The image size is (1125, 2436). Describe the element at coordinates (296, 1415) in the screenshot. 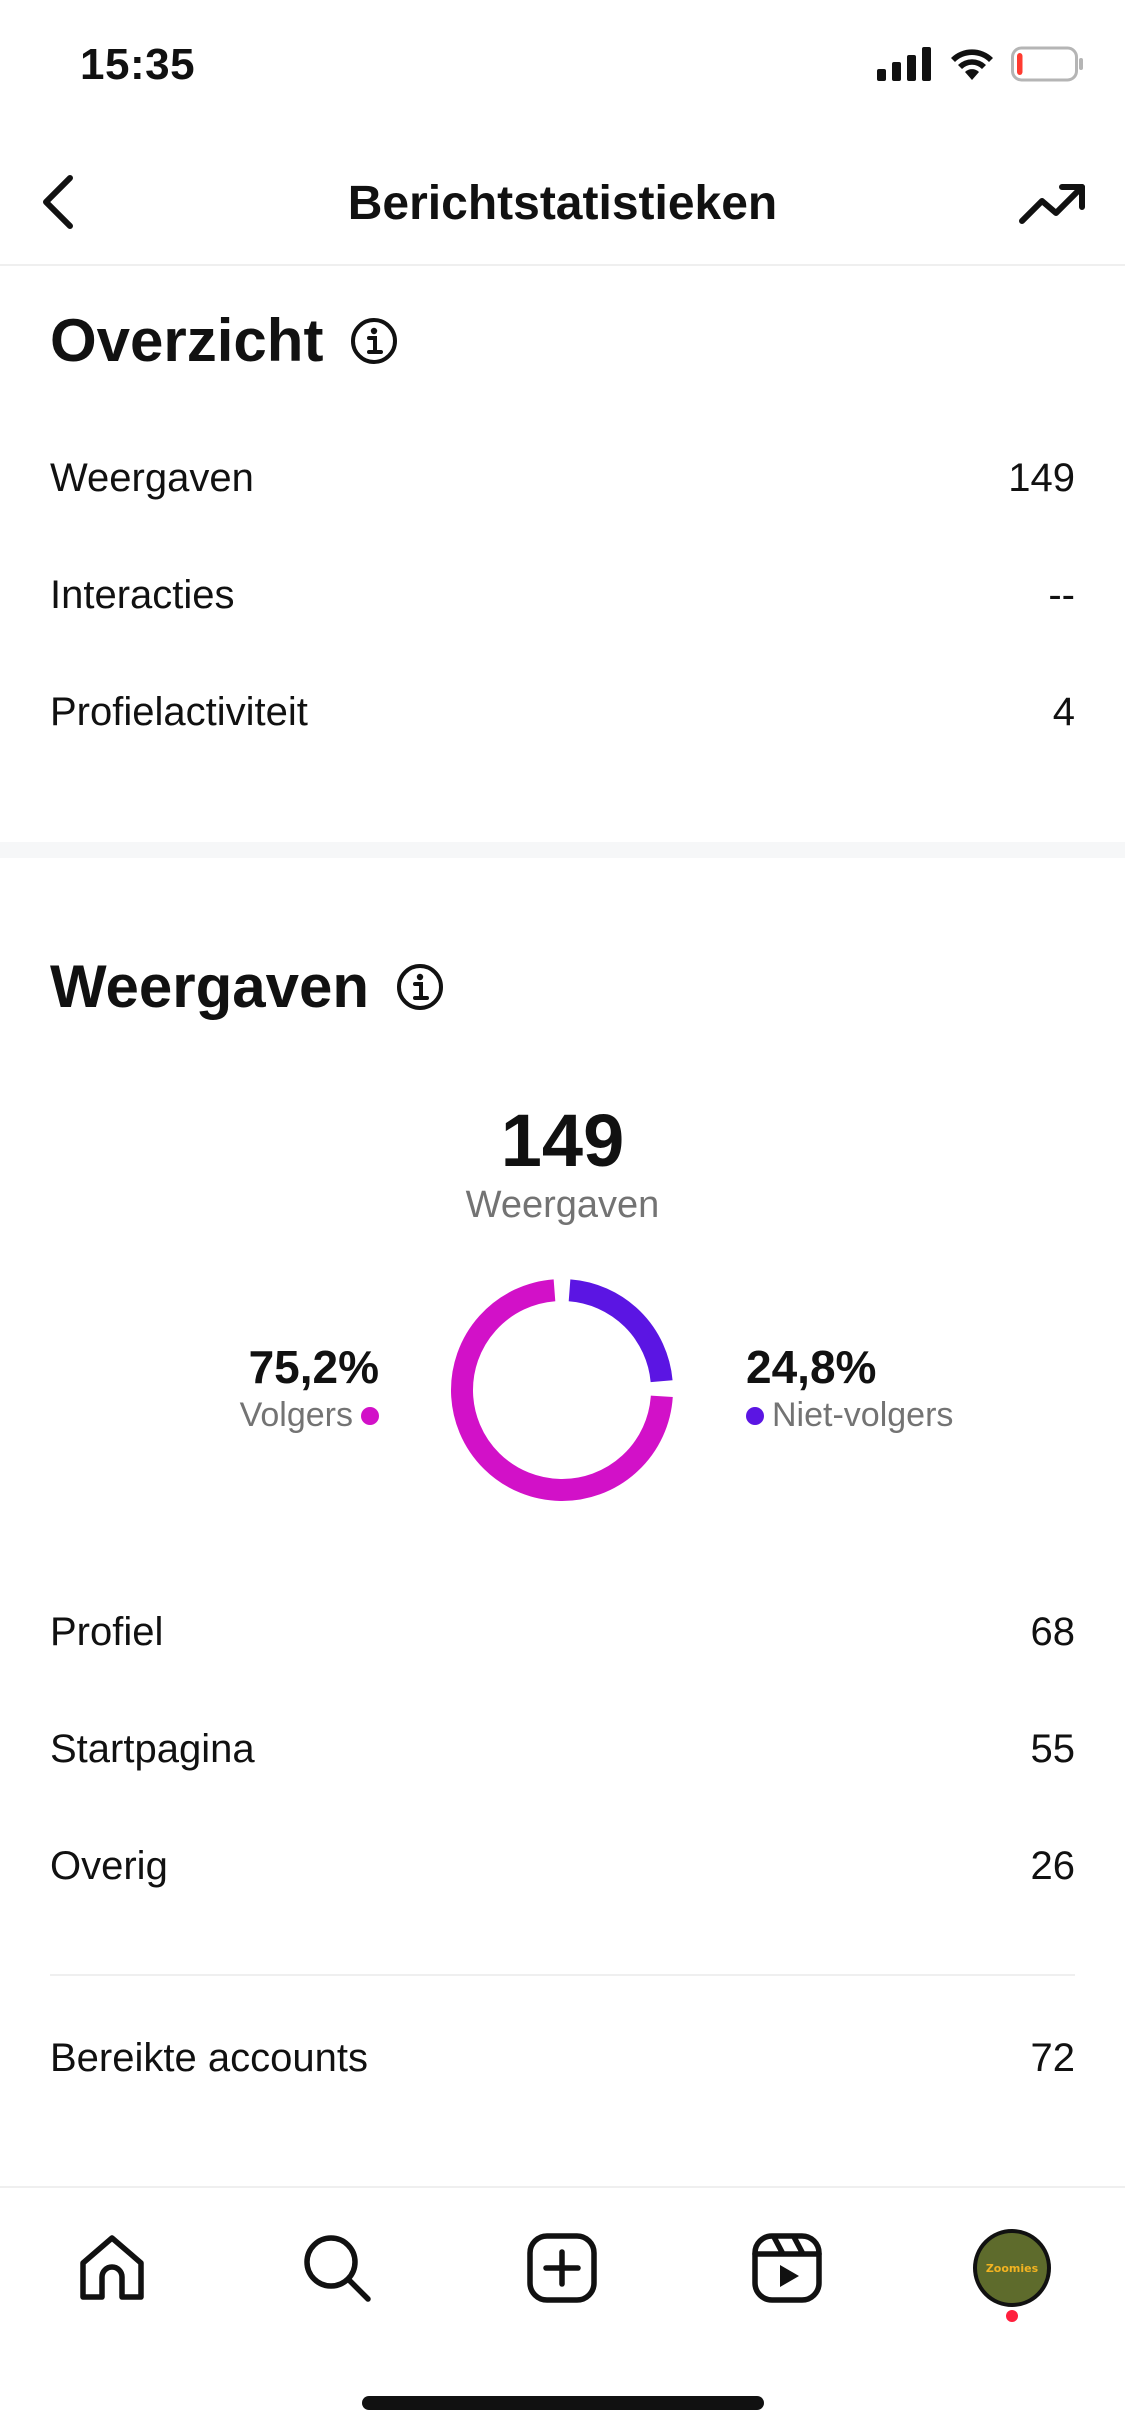

I see `followers-label: Volgers` at that location.